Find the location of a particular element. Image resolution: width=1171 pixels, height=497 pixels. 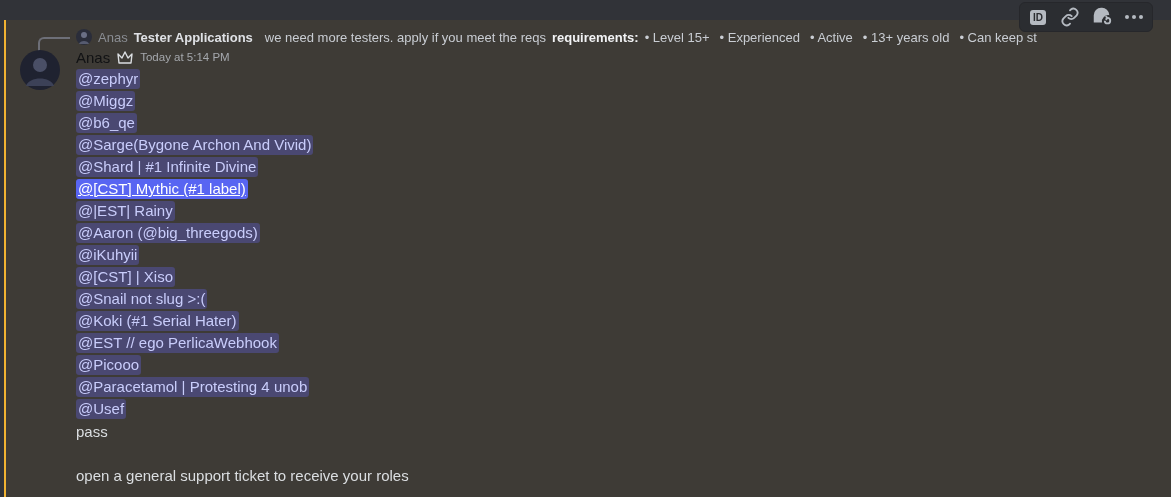

user-mention: @Shard | #1 Infinite Divine is located at coordinates (167, 167).